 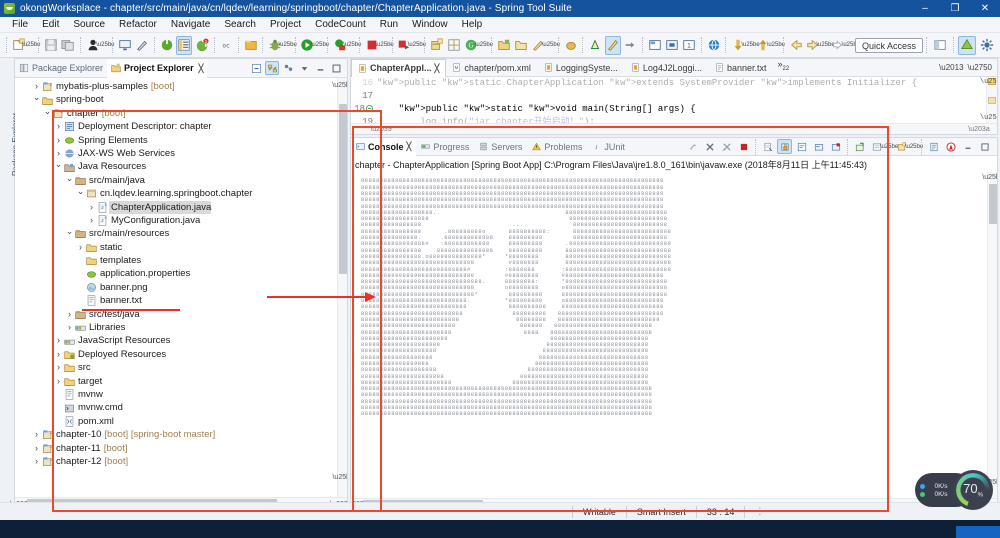 What do you see at coordinates (750, 45) in the screenshot?
I see `download-dropdown-arrow: \u25be` at bounding box center [750, 45].